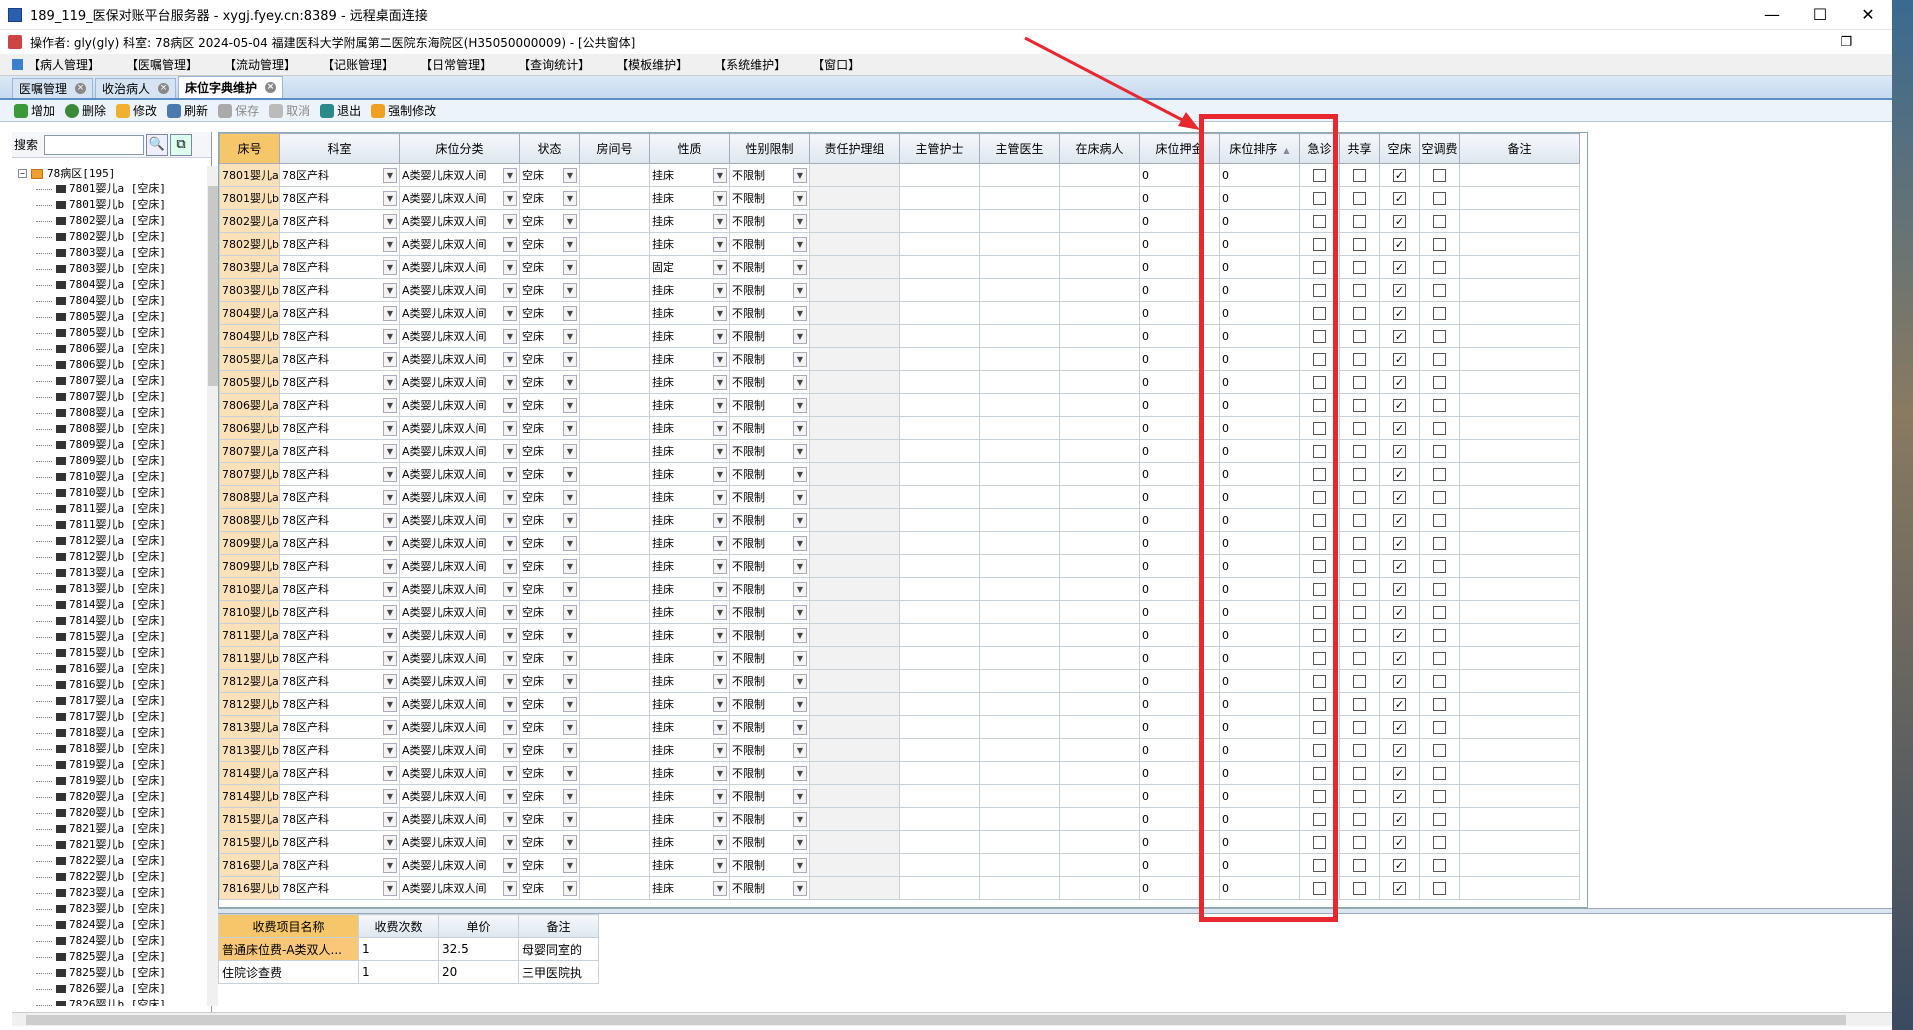  What do you see at coordinates (109, 221) in the screenshot?
I see `tree-node: 7802婴儿a [空床]` at bounding box center [109, 221].